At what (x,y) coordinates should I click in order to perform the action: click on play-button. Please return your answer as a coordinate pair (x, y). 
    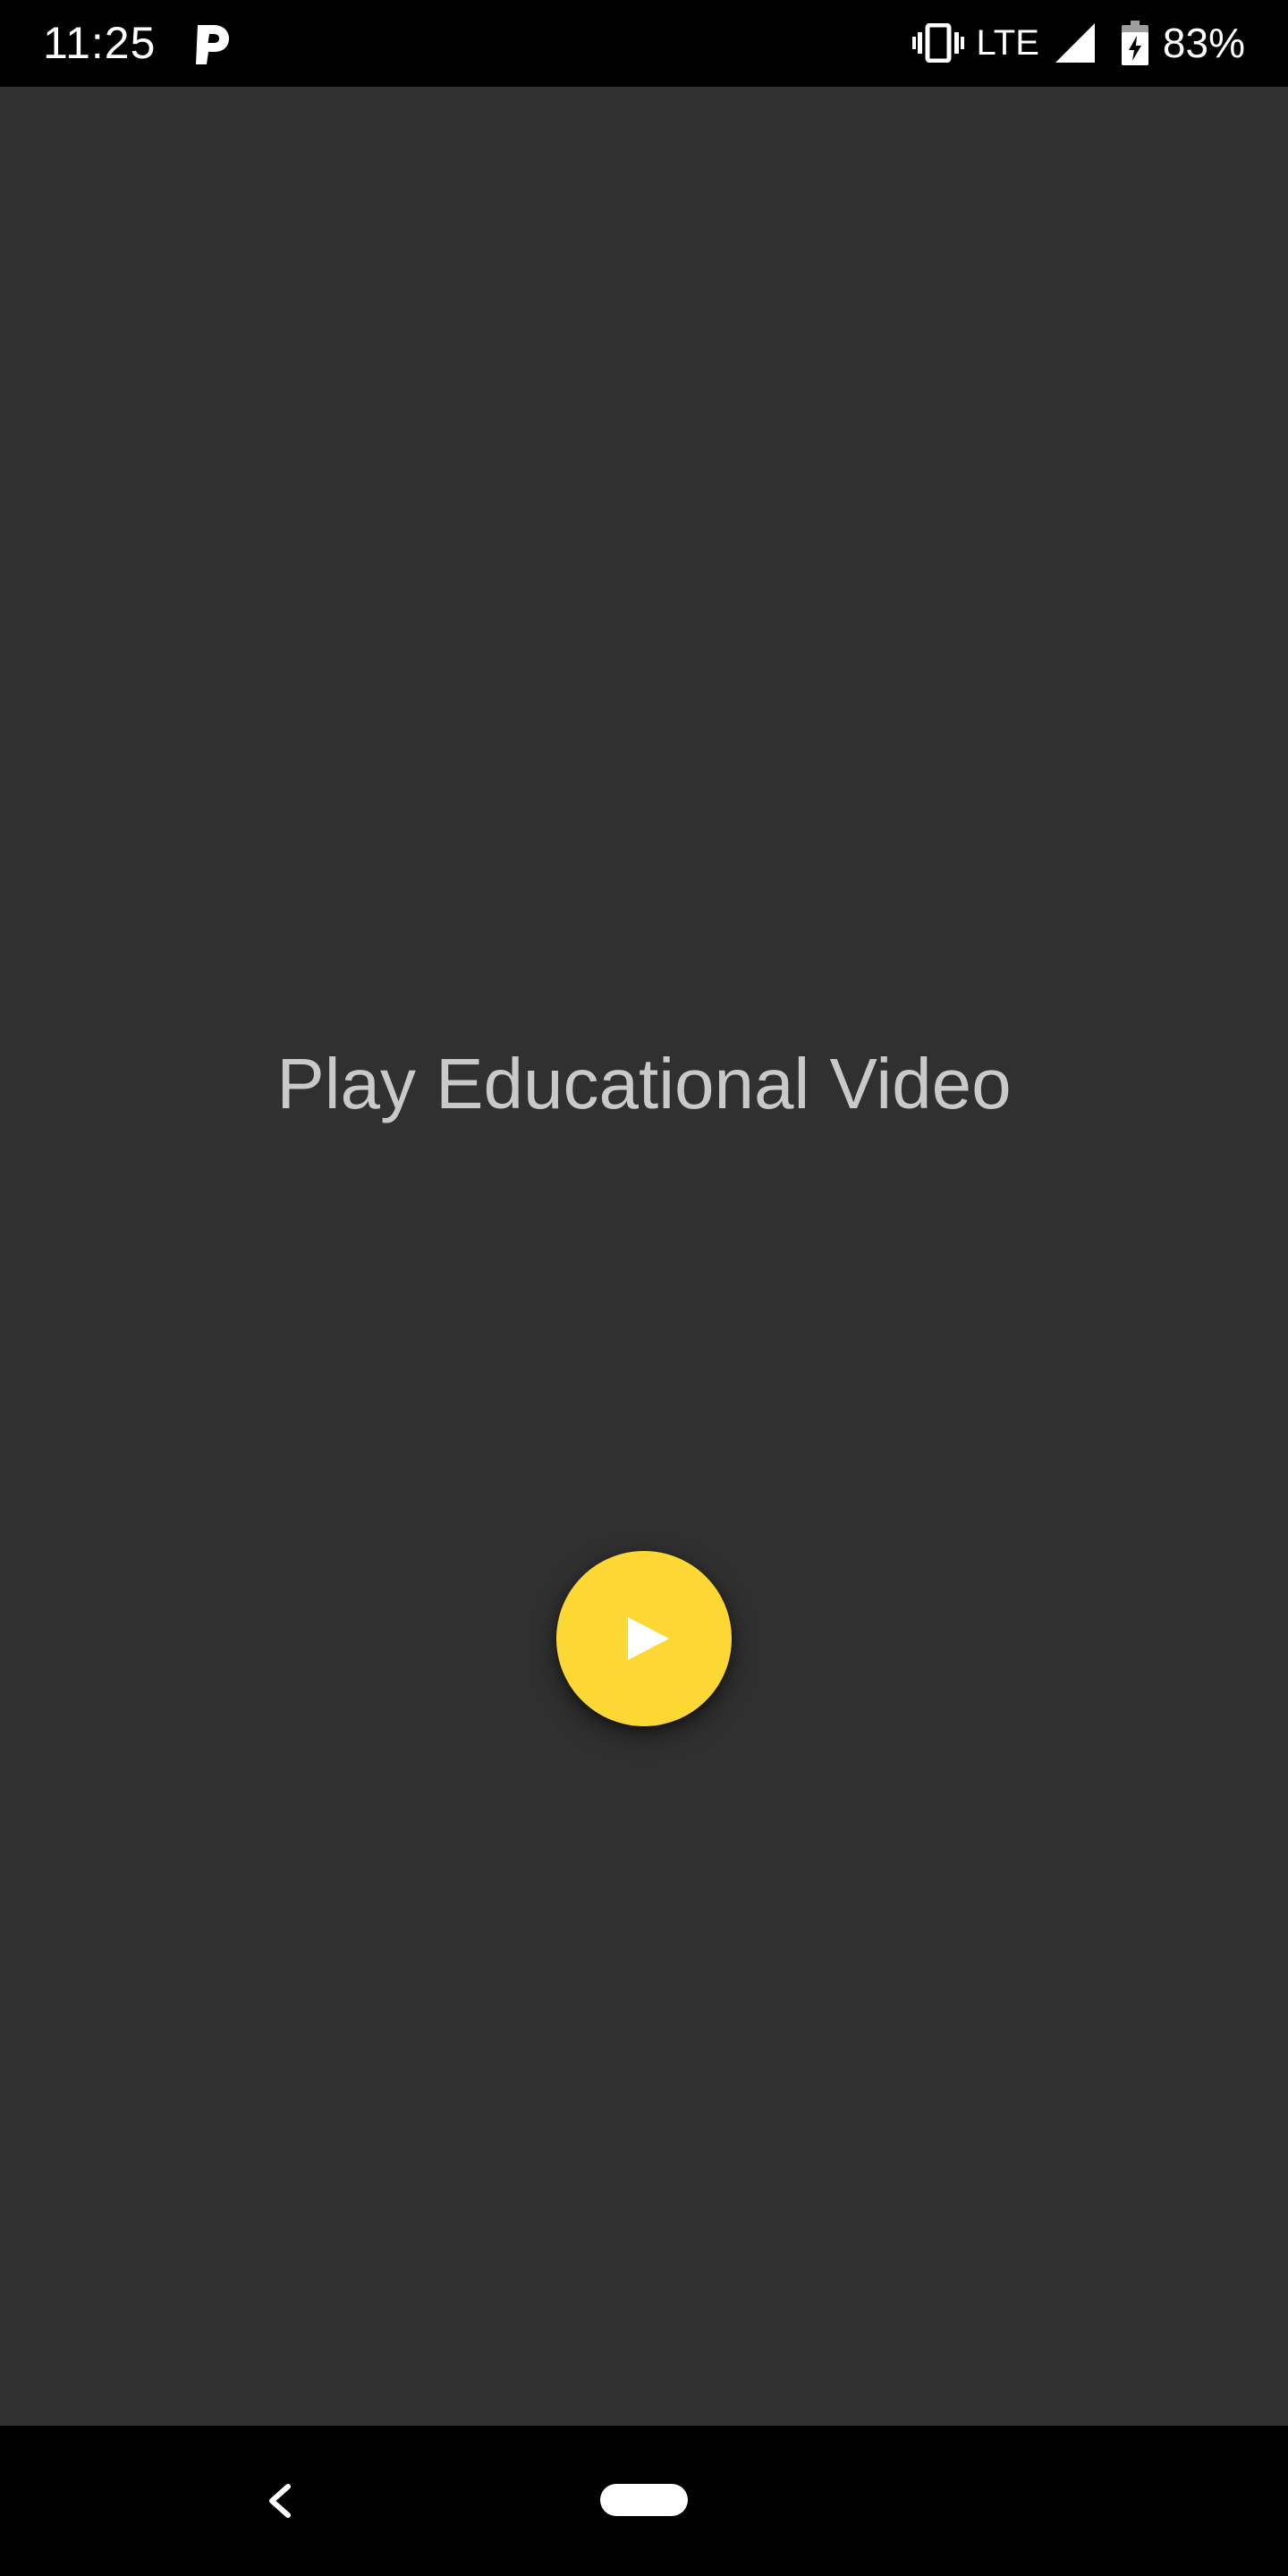
    Looking at the image, I should click on (644, 1638).